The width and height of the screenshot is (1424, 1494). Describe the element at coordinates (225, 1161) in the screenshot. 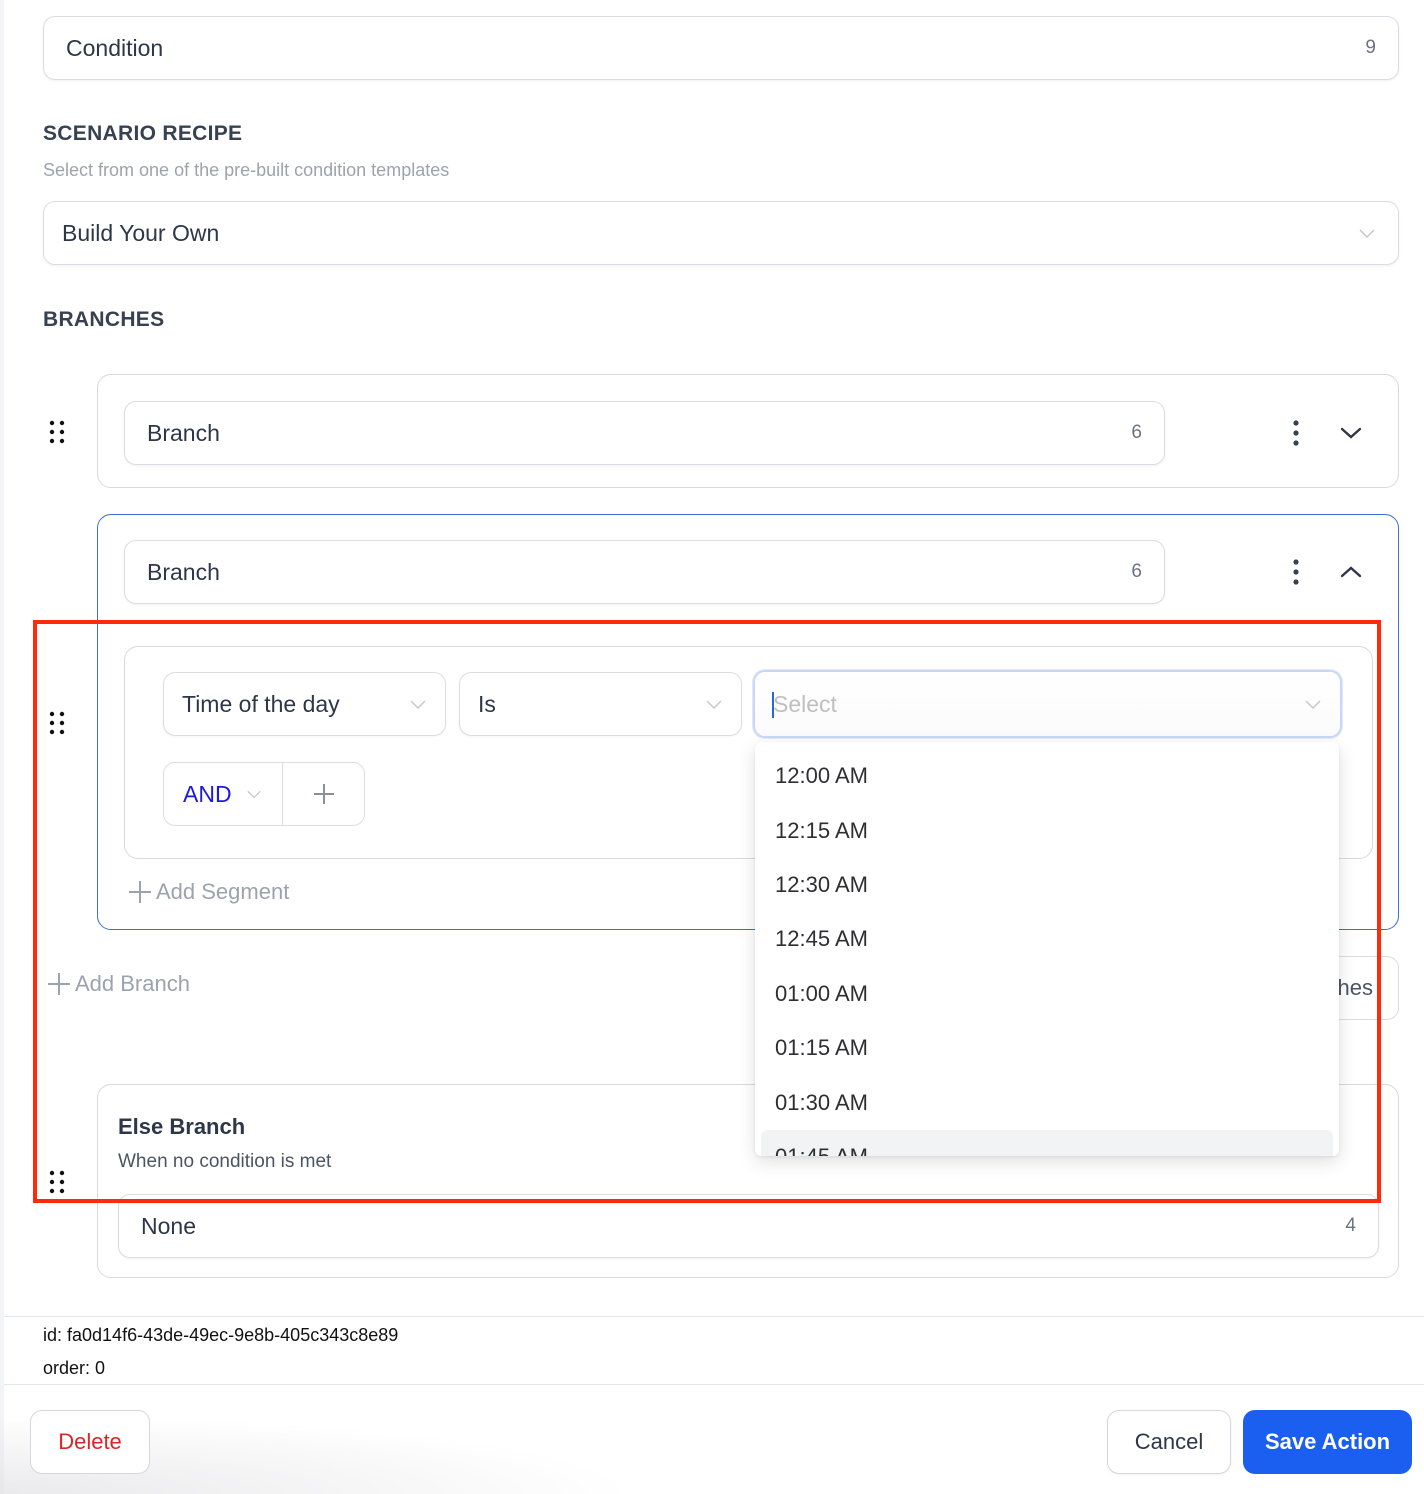

I see `else-branch-subtitle: When no condition is met` at that location.